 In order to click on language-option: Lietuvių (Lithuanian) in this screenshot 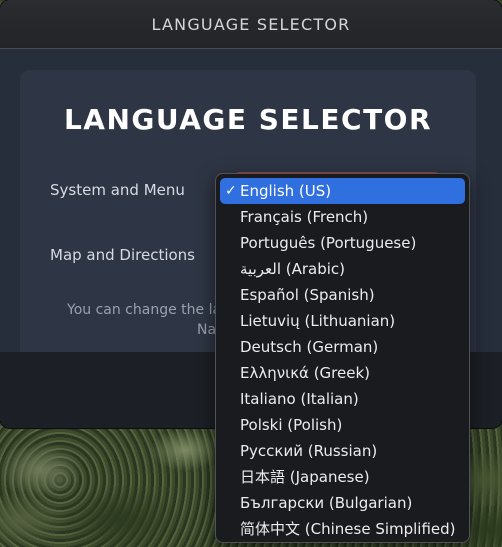, I will do `click(342, 321)`.